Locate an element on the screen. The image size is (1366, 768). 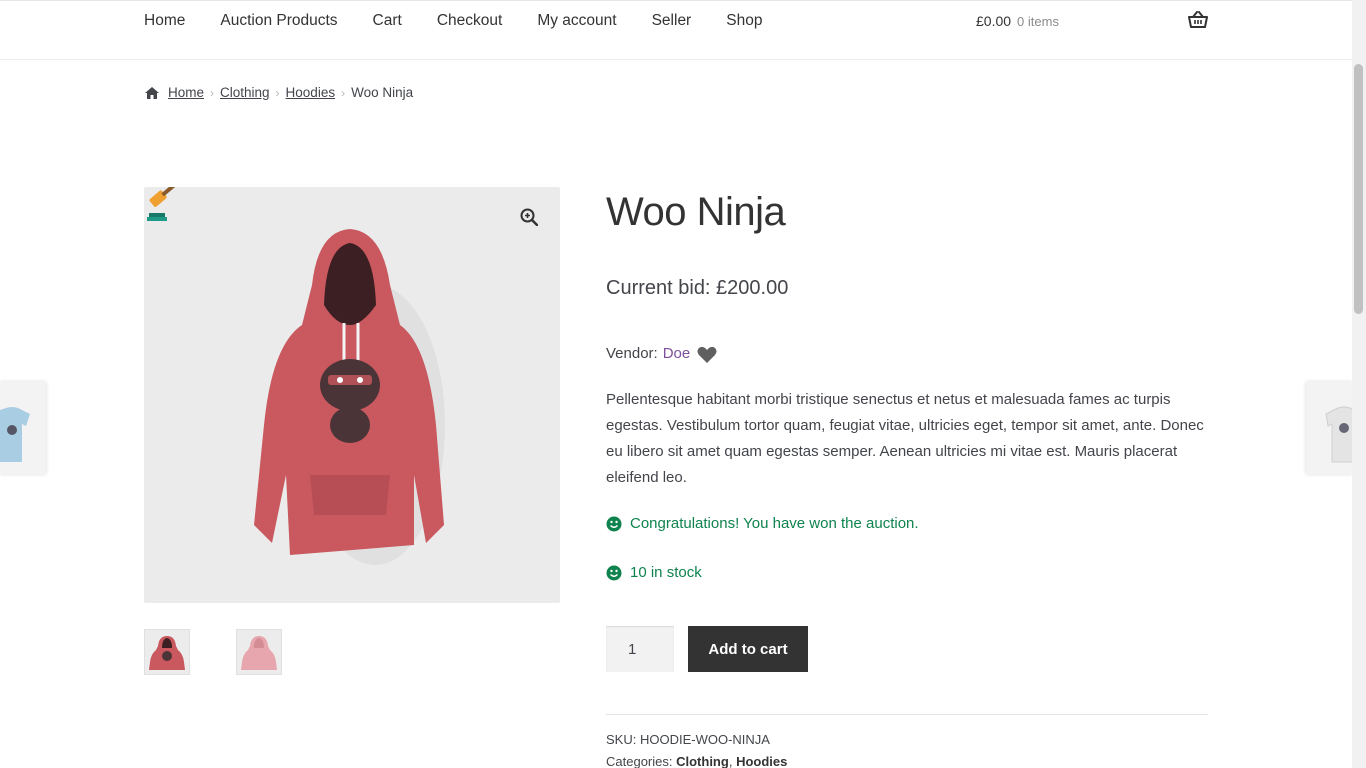
breadcrumb-home: Home is located at coordinates (186, 93).